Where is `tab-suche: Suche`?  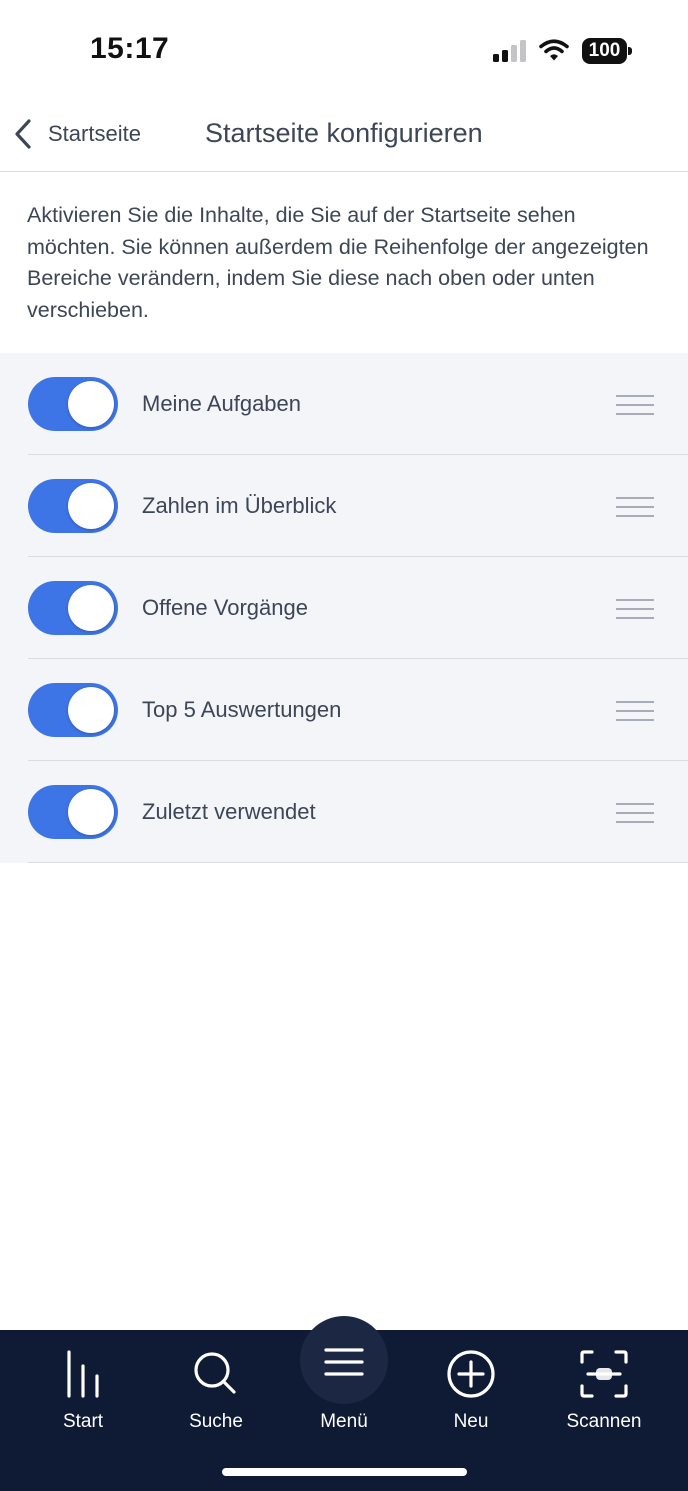
tab-suche: Suche is located at coordinates (216, 1385).